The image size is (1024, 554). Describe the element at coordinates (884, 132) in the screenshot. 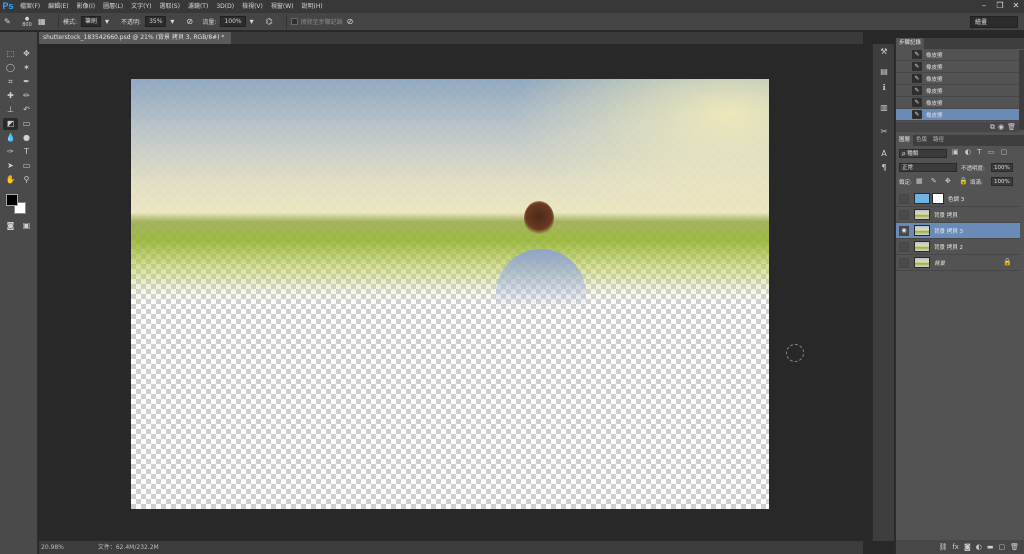

I see `tool-presets-icon: ✂` at that location.